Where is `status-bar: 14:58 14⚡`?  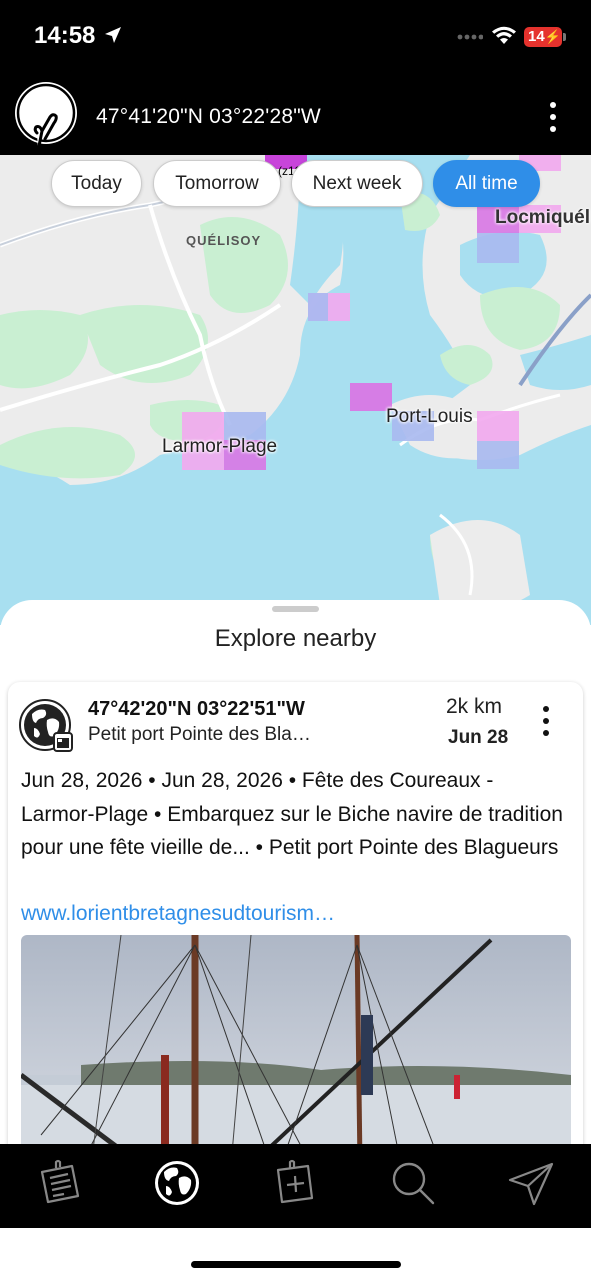
status-bar: 14:58 14⚡ is located at coordinates (295, 38).